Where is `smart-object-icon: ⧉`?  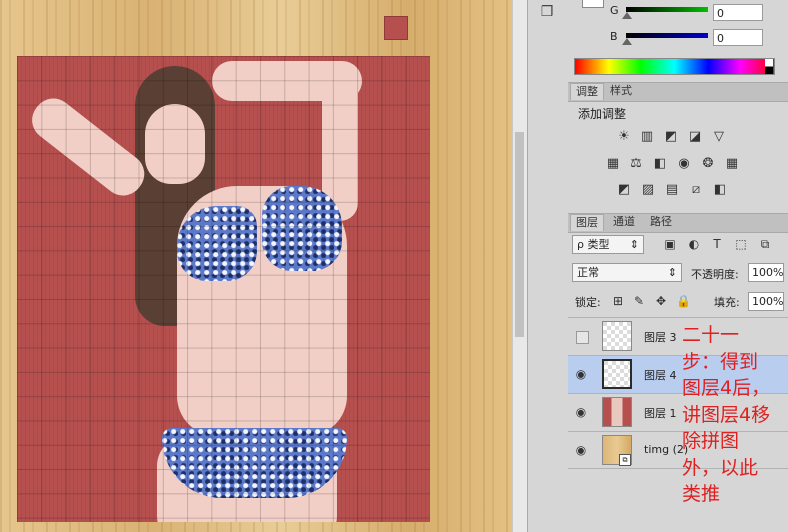
smart-object-icon: ⧉ is located at coordinates (625, 460).